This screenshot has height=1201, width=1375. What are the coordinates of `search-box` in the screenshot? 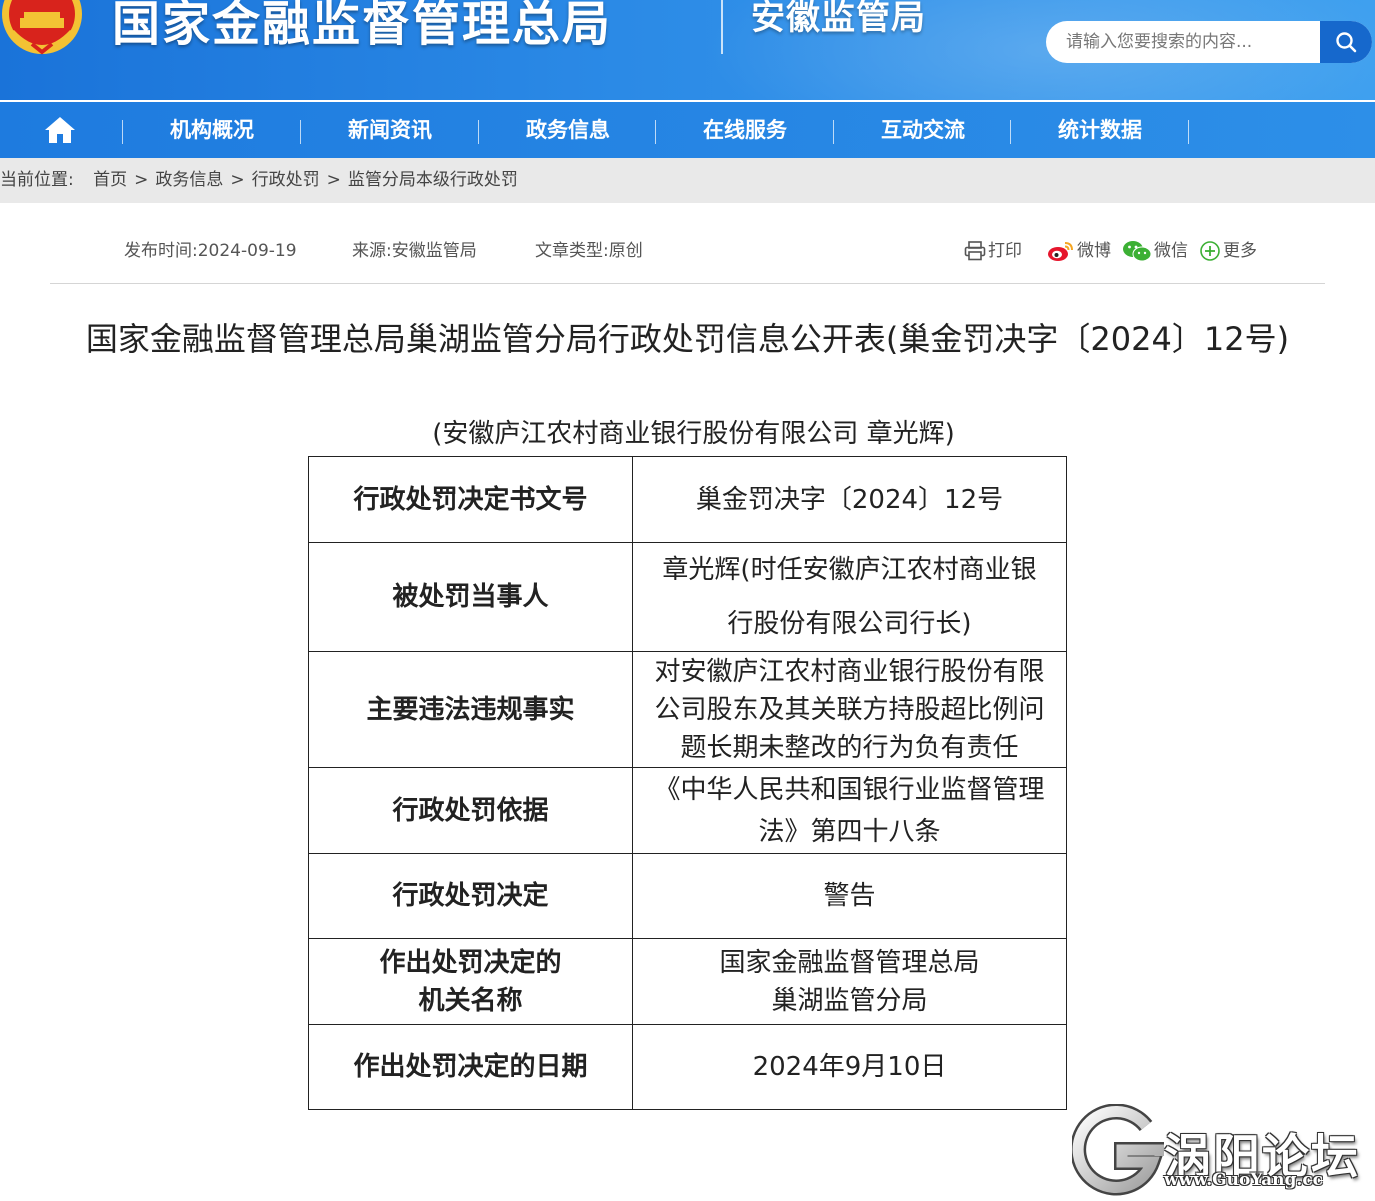 It's located at (1209, 42).